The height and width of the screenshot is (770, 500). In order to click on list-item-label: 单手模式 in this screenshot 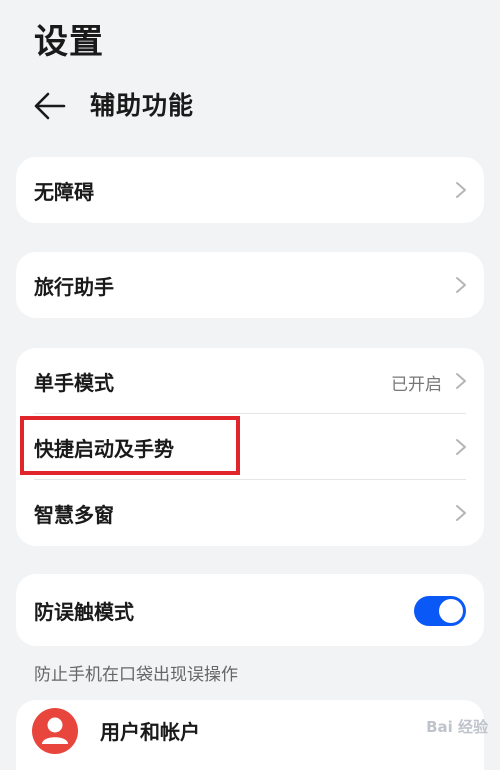, I will do `click(74, 382)`.